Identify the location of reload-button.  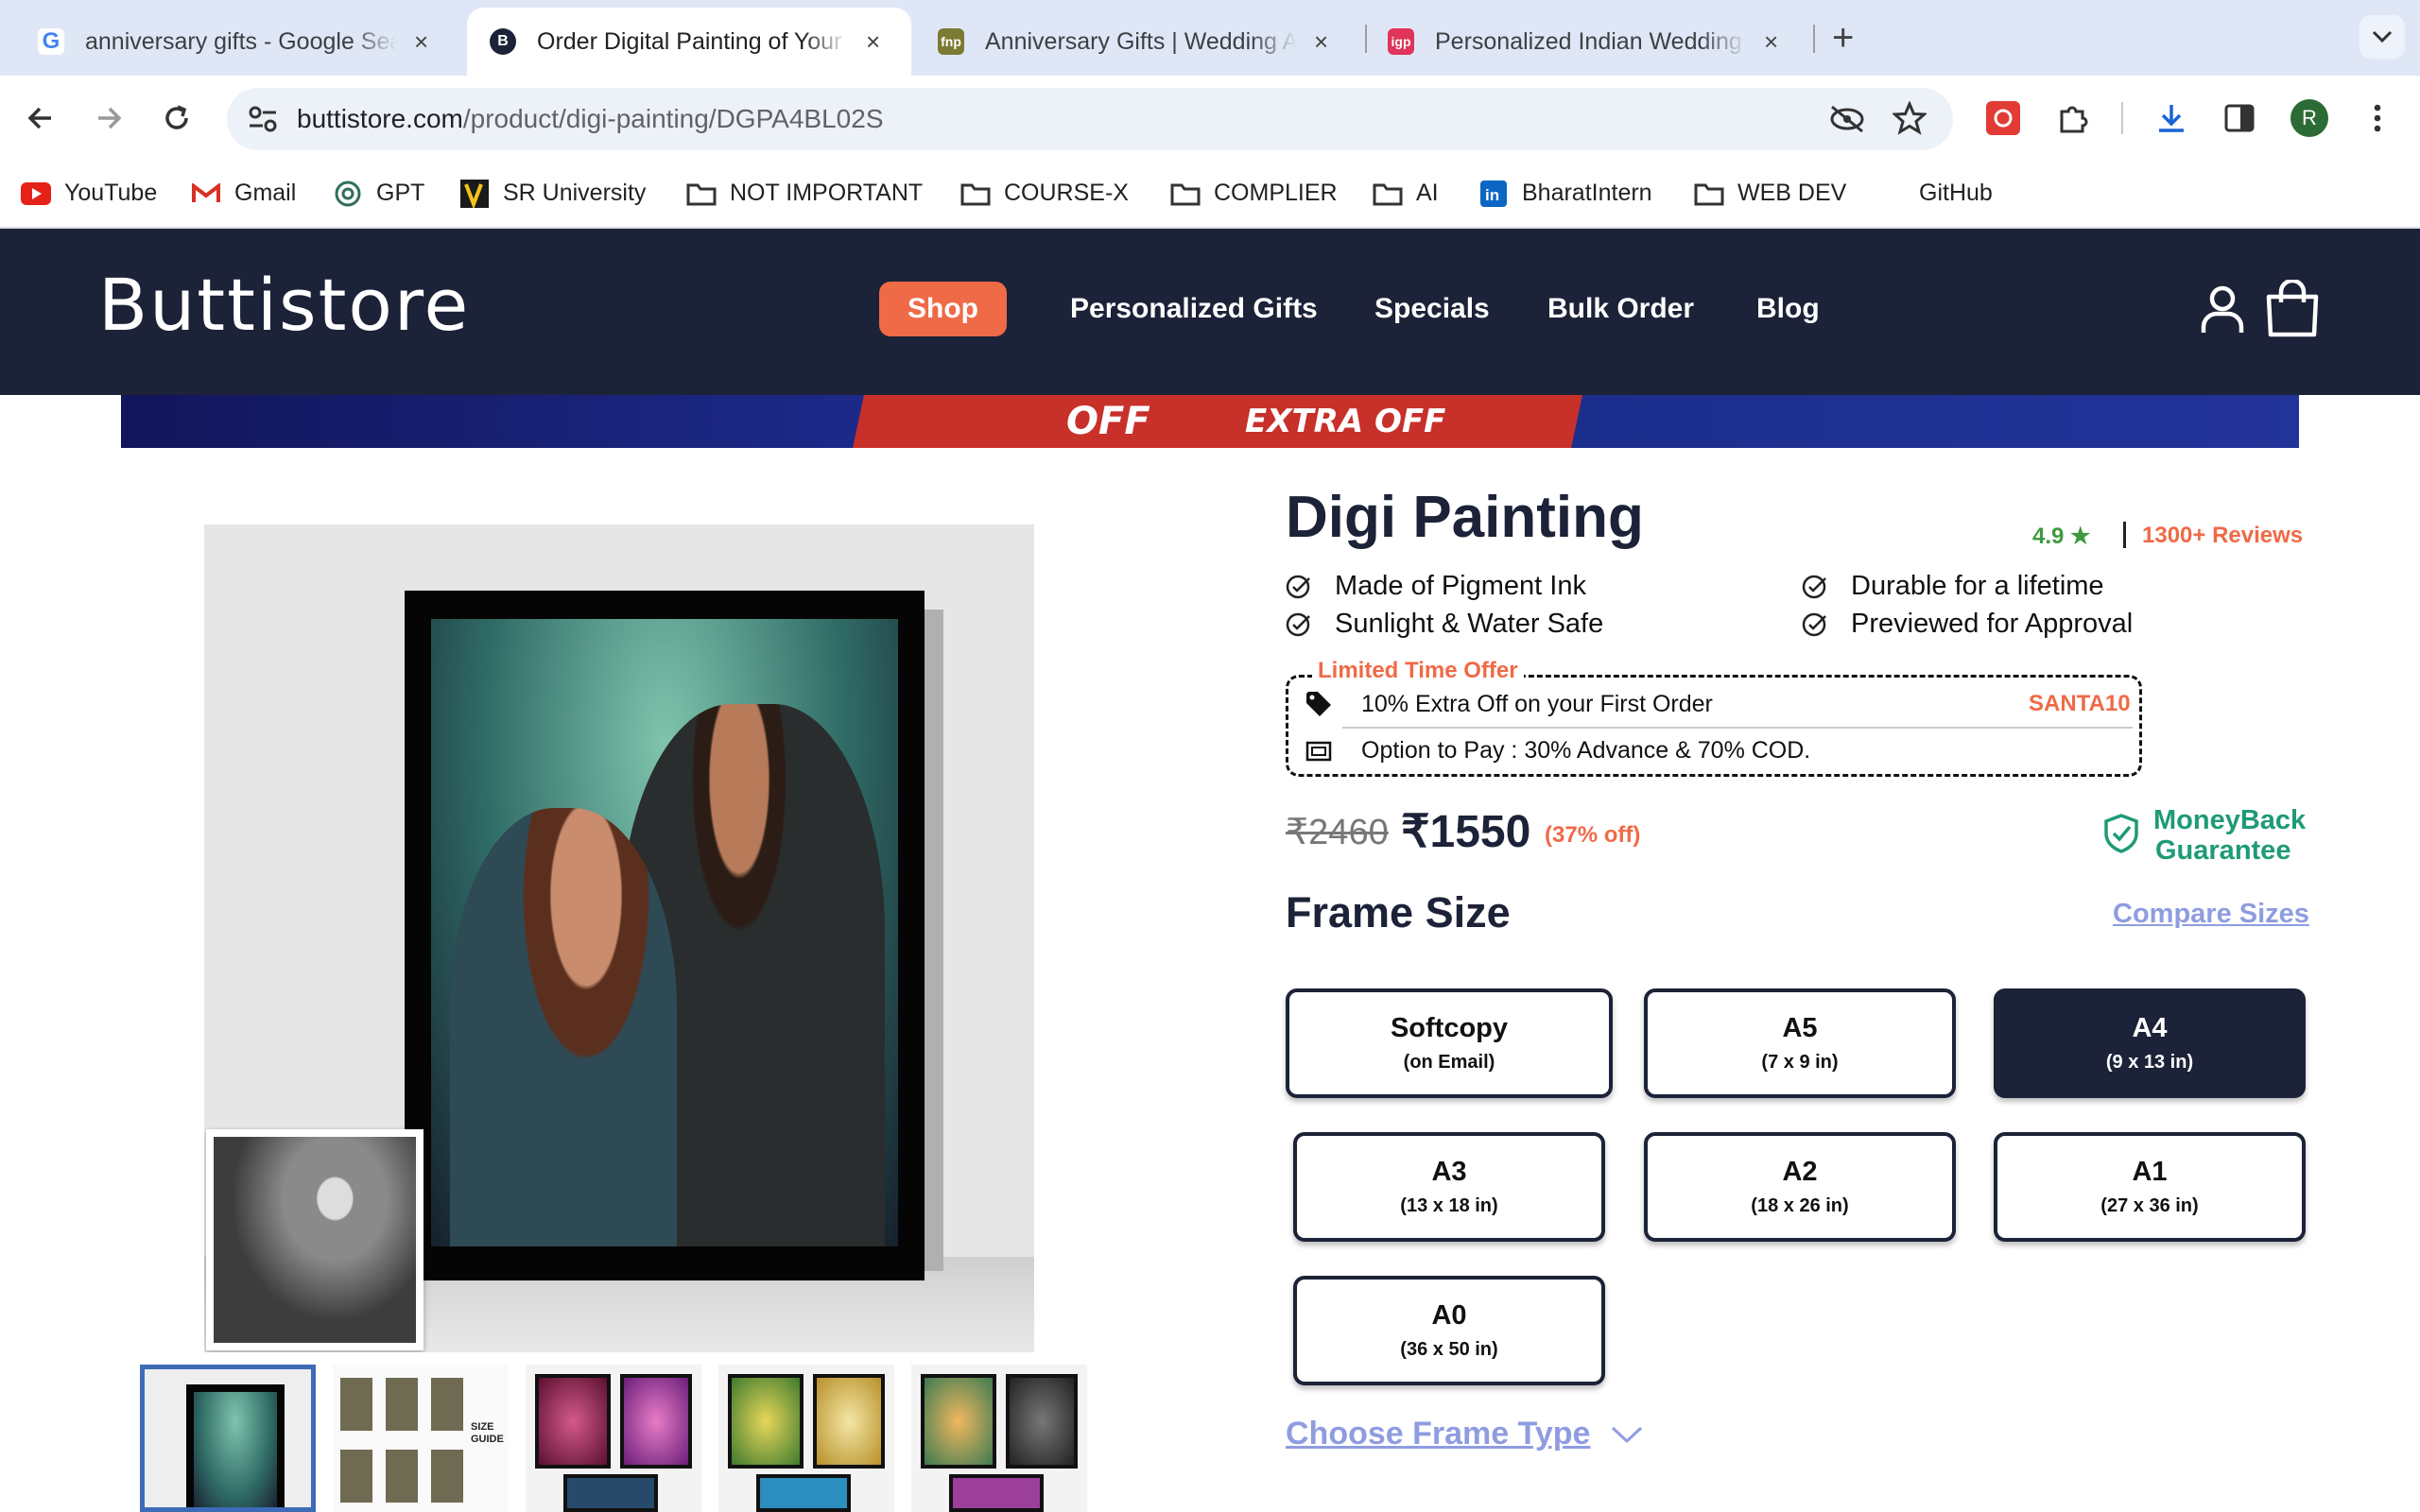
(177, 118).